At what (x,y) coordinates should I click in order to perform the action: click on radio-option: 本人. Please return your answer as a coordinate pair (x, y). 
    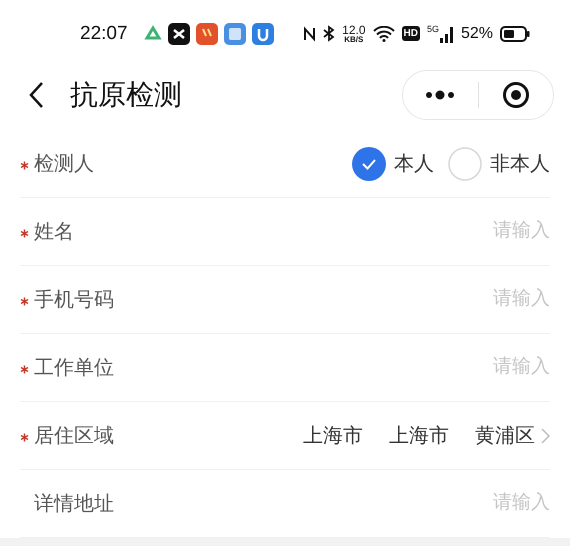
    Looking at the image, I should click on (393, 163).